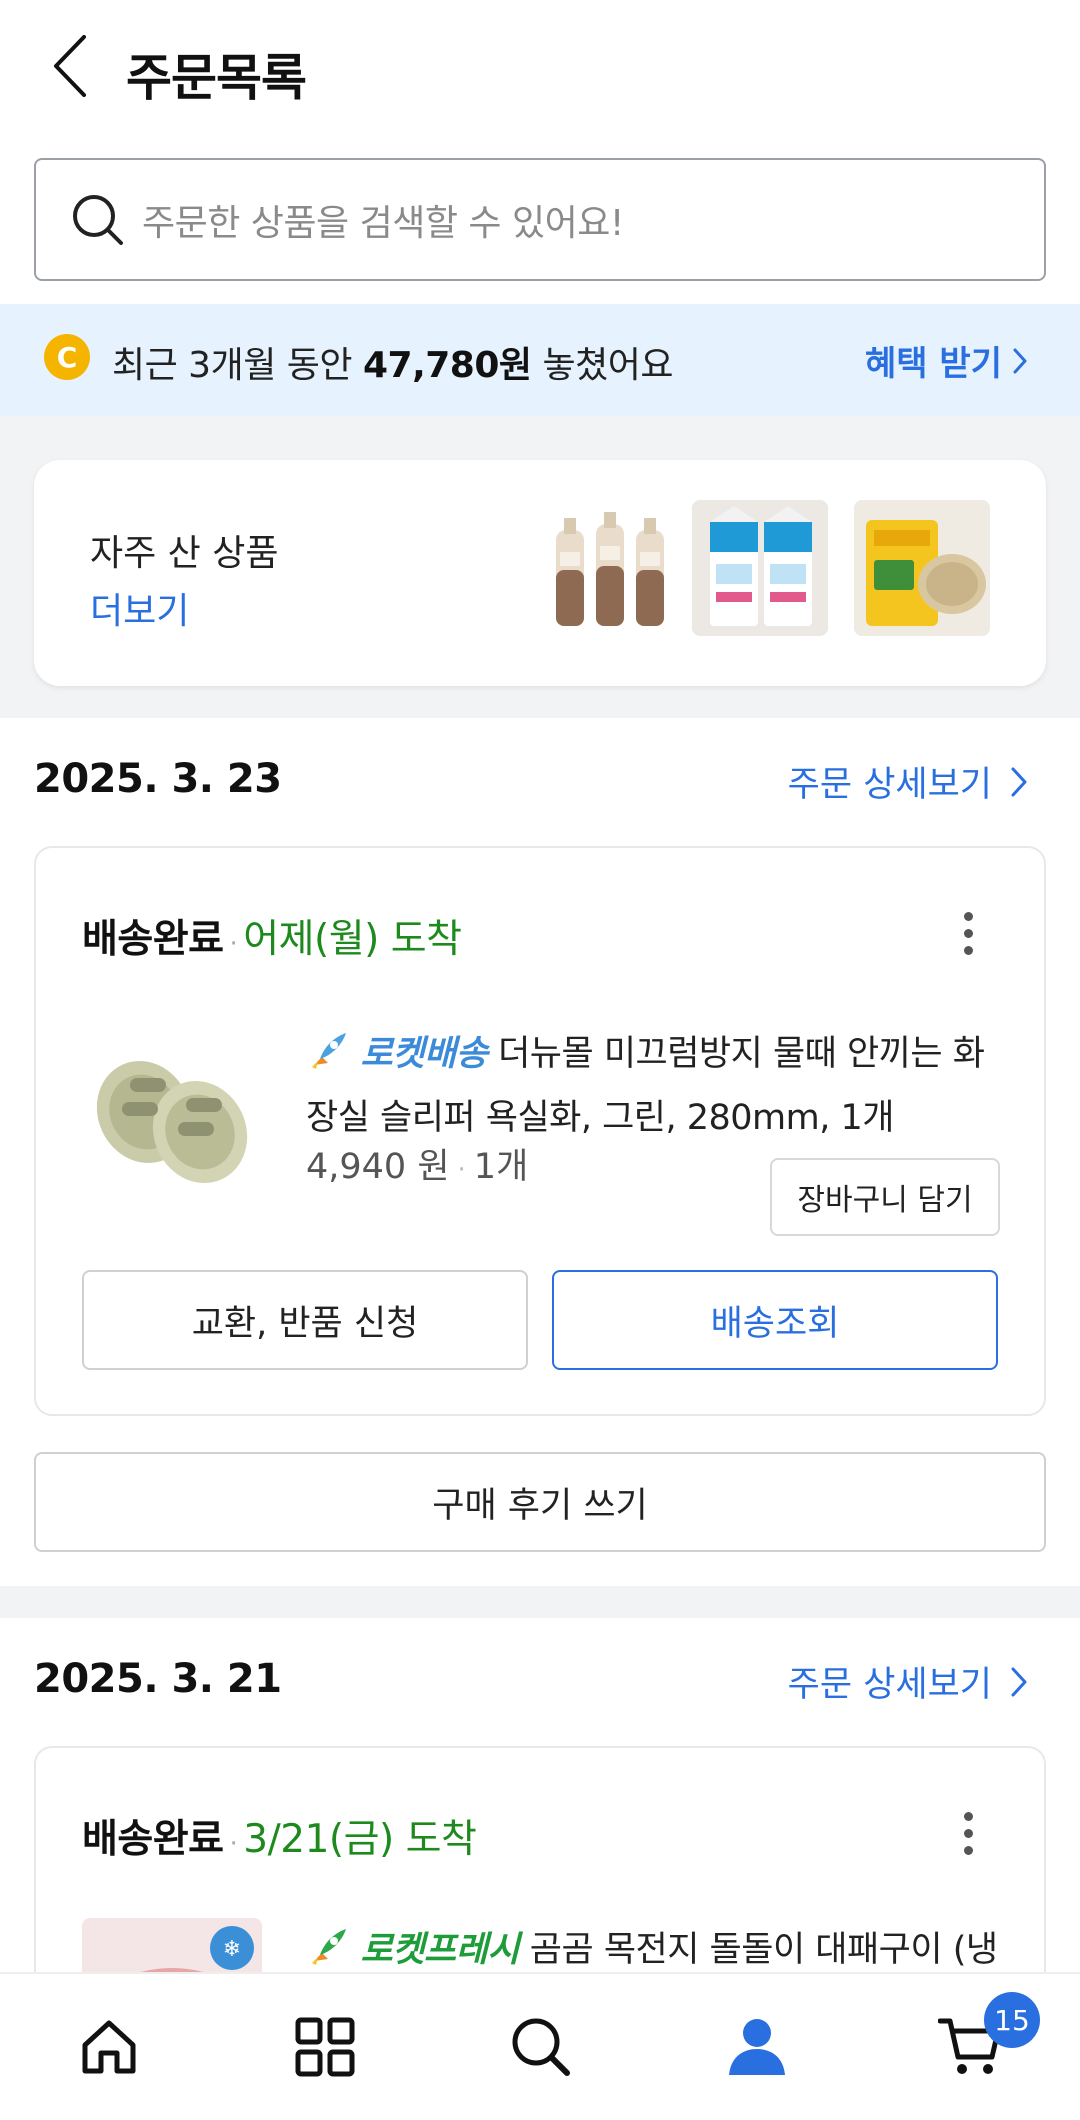 The height and width of the screenshot is (2120, 1080). I want to click on write-review-button: 구매 후기 쓰기, so click(540, 1502).